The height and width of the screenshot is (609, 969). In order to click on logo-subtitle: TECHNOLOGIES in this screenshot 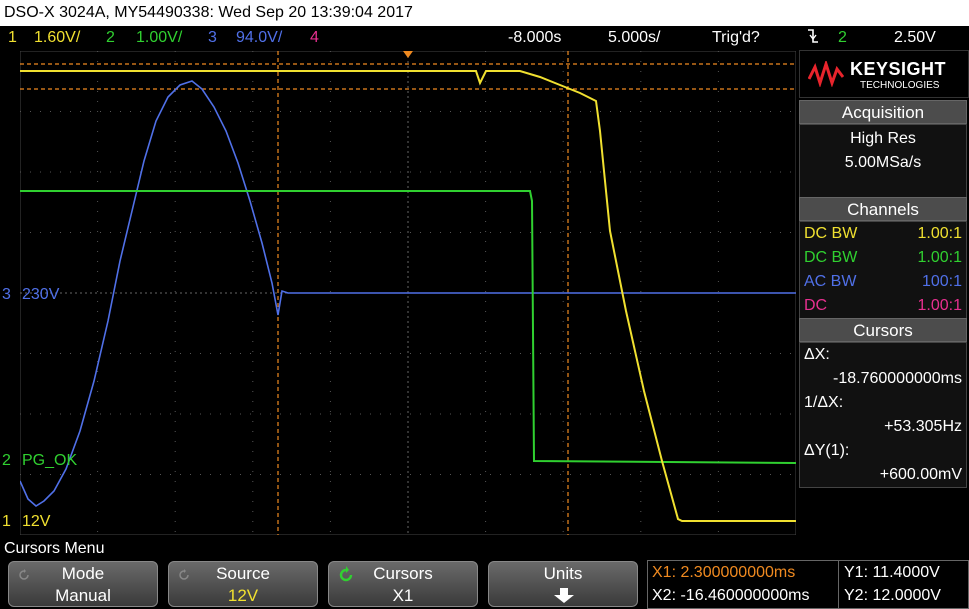, I will do `click(900, 85)`.